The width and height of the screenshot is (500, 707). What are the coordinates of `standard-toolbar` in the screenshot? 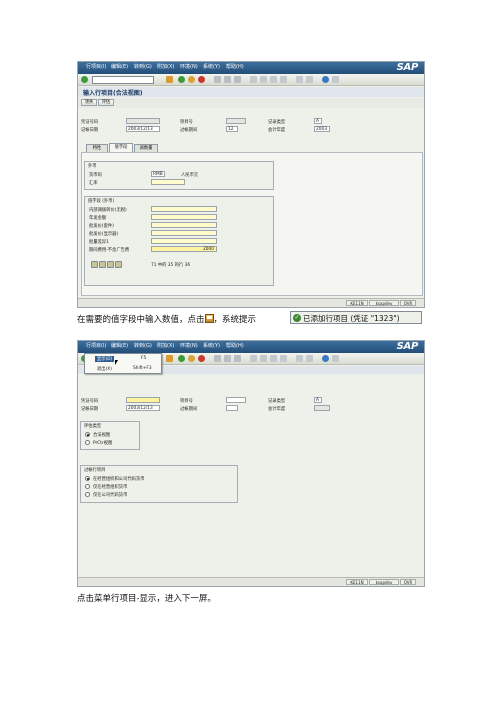 It's located at (251, 80).